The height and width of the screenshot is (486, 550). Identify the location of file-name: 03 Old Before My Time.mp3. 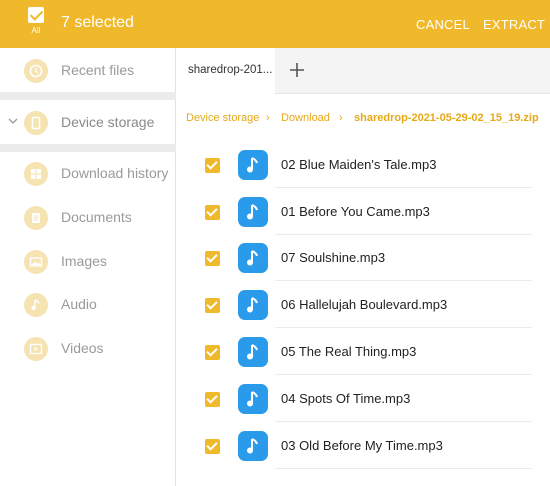
(362, 445).